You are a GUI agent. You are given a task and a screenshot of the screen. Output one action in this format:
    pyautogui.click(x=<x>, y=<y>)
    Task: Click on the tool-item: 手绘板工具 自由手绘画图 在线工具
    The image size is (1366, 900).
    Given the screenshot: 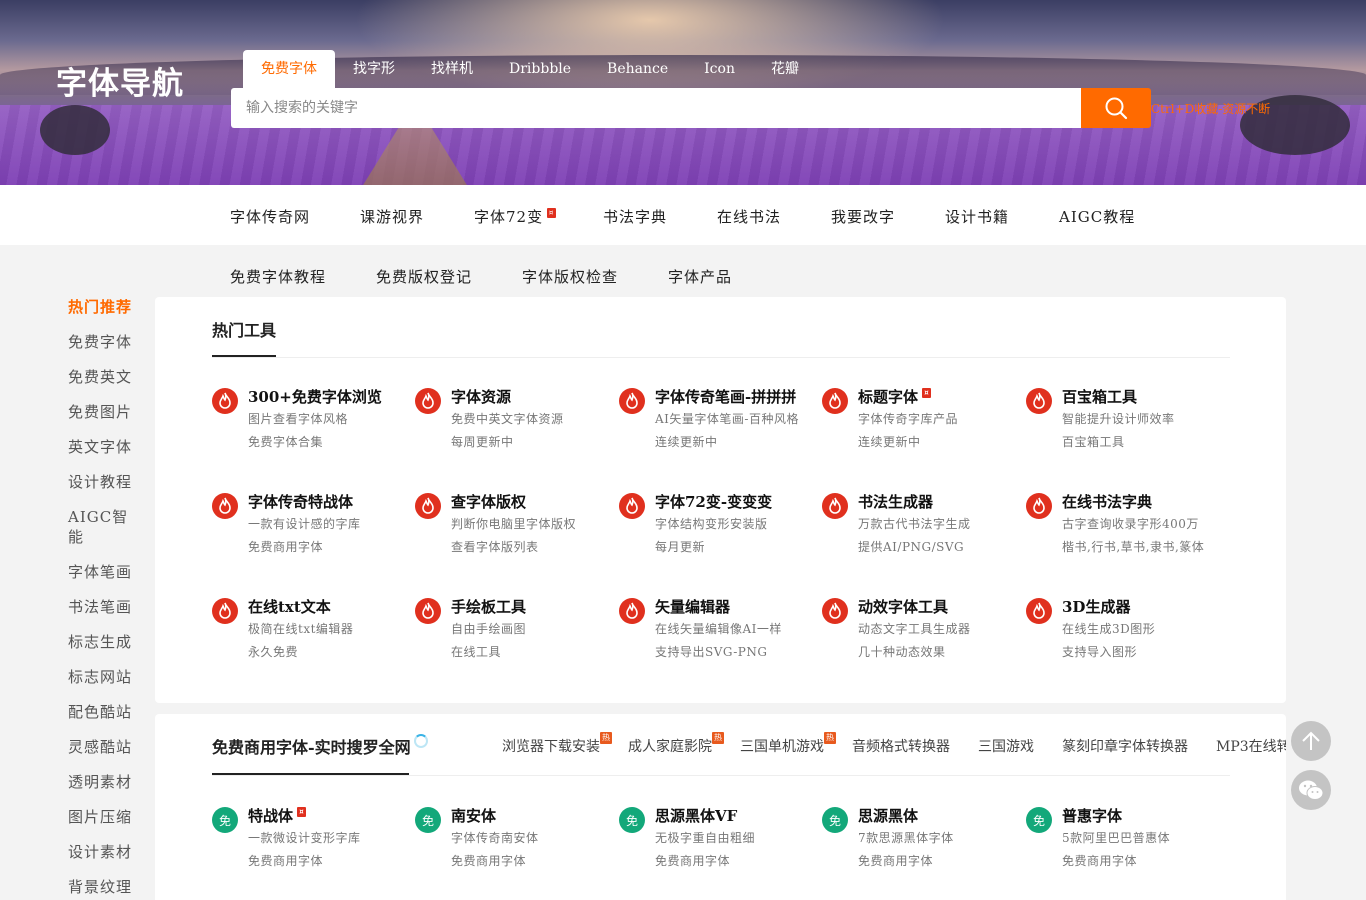 What is the action you would take?
    pyautogui.click(x=515, y=633)
    